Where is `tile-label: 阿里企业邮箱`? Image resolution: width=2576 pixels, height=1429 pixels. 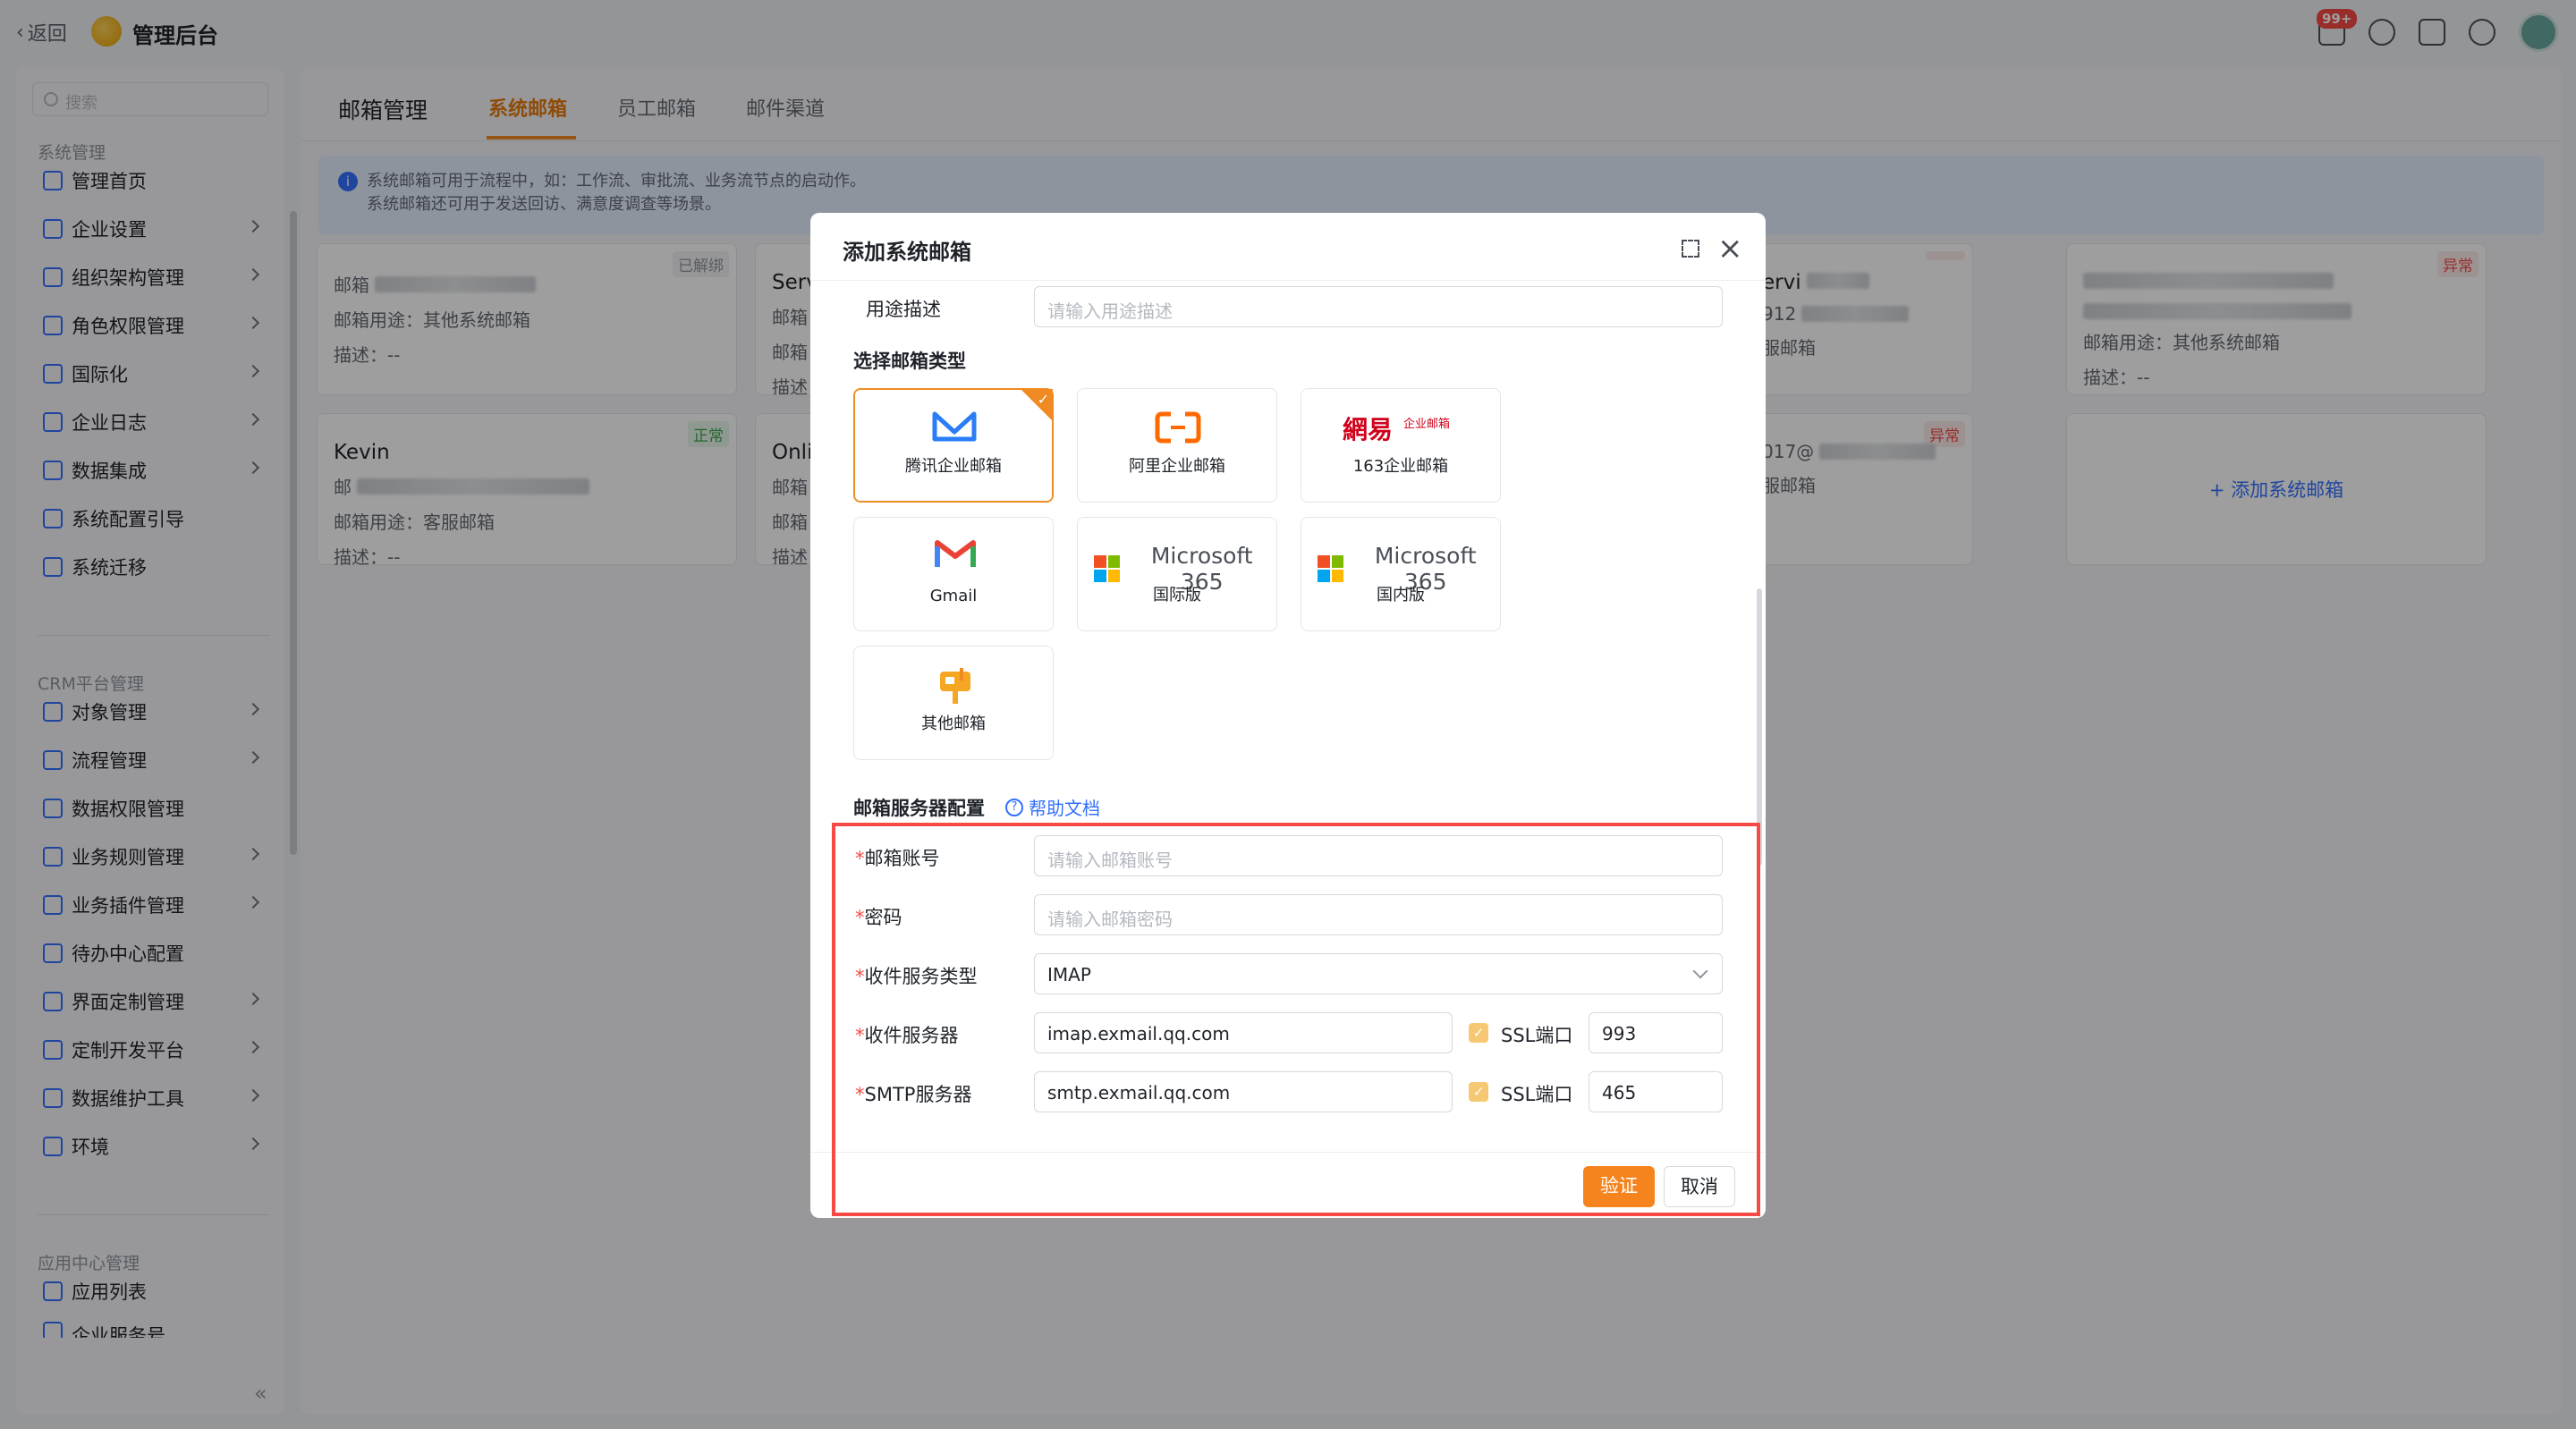
tile-label: 阿里企业邮箱 is located at coordinates (1177, 466).